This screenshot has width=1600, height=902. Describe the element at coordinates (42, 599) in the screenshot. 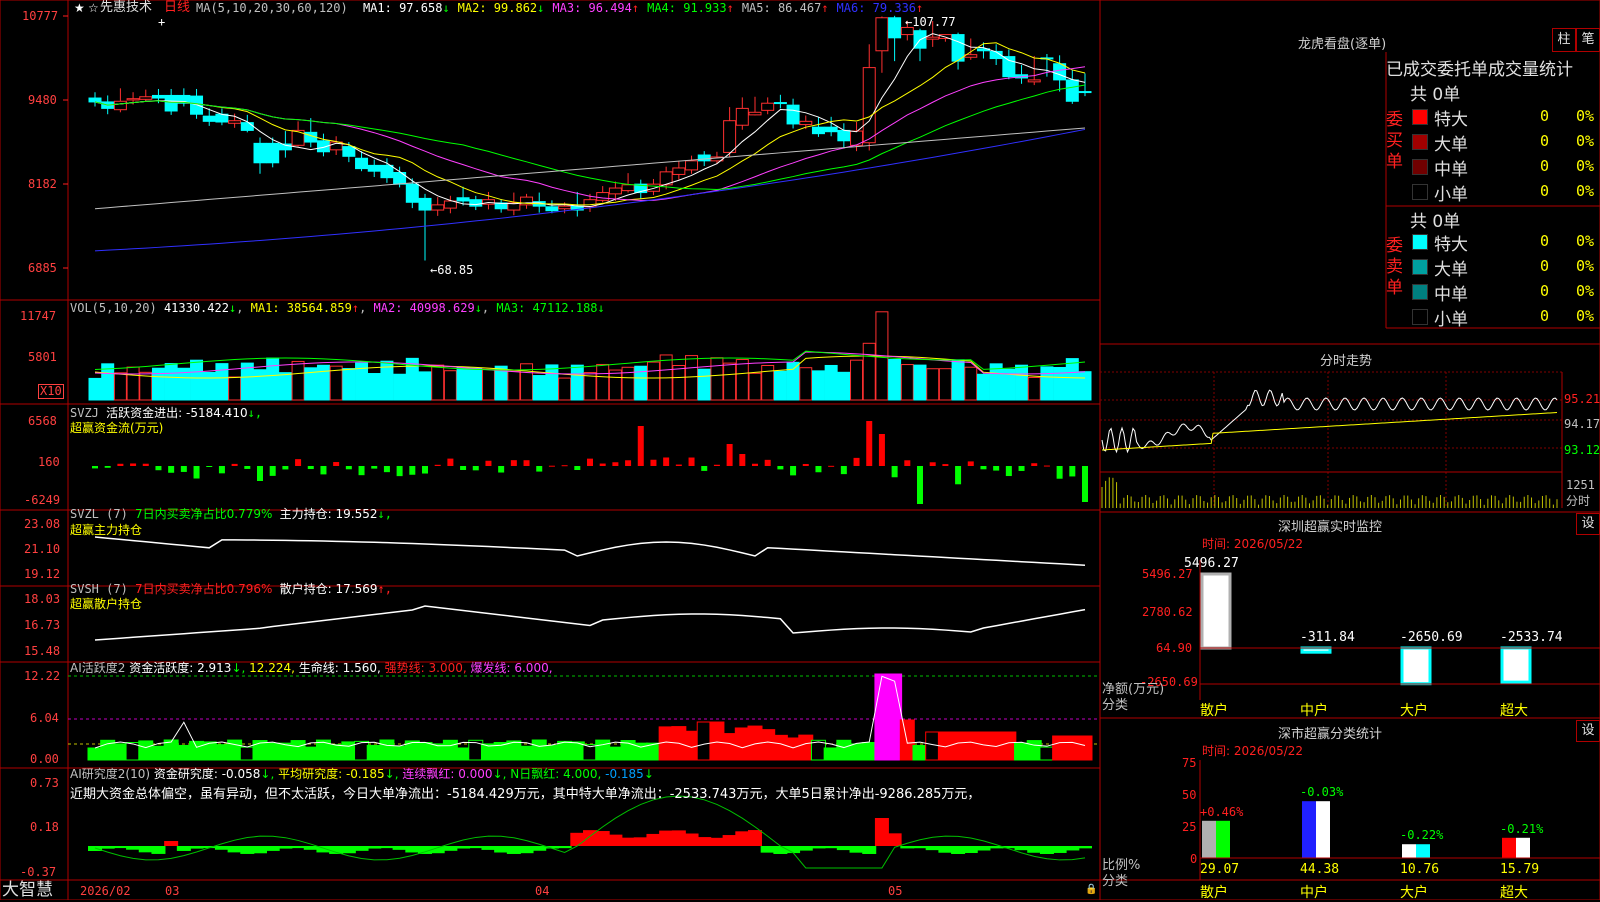

I see `svsh-tick: 18.03` at that location.